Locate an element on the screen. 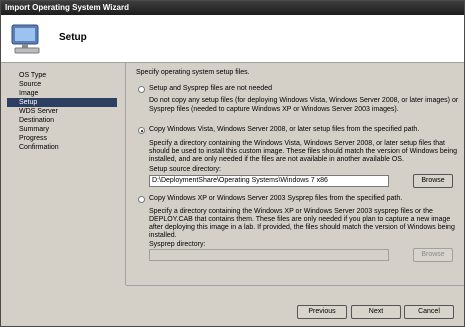  radio-copy-xp-sysprep is located at coordinates (141, 199).